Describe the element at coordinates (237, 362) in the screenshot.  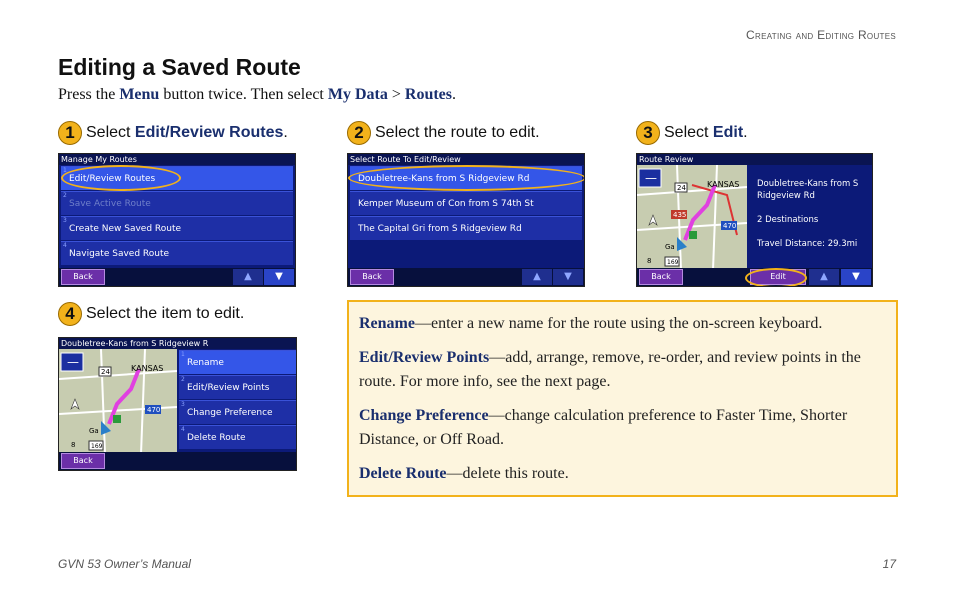
I see `option-rename: 1 Rename` at that location.